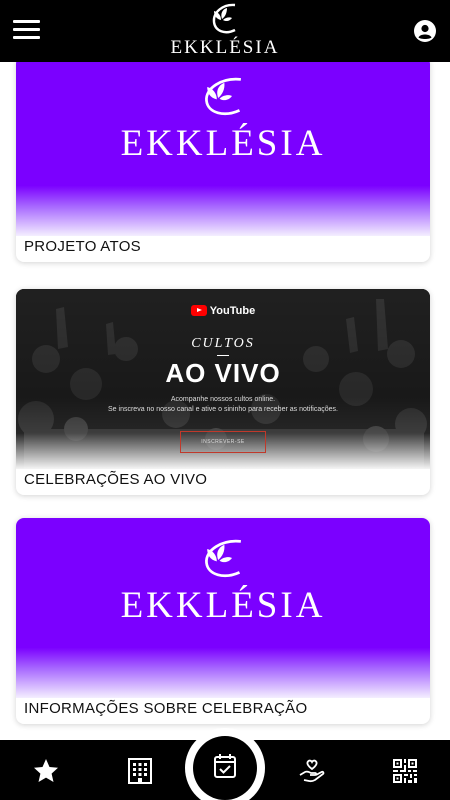  Describe the element at coordinates (223, 442) in the screenshot. I see `subscribe-button: INSCREVER-SE` at that location.